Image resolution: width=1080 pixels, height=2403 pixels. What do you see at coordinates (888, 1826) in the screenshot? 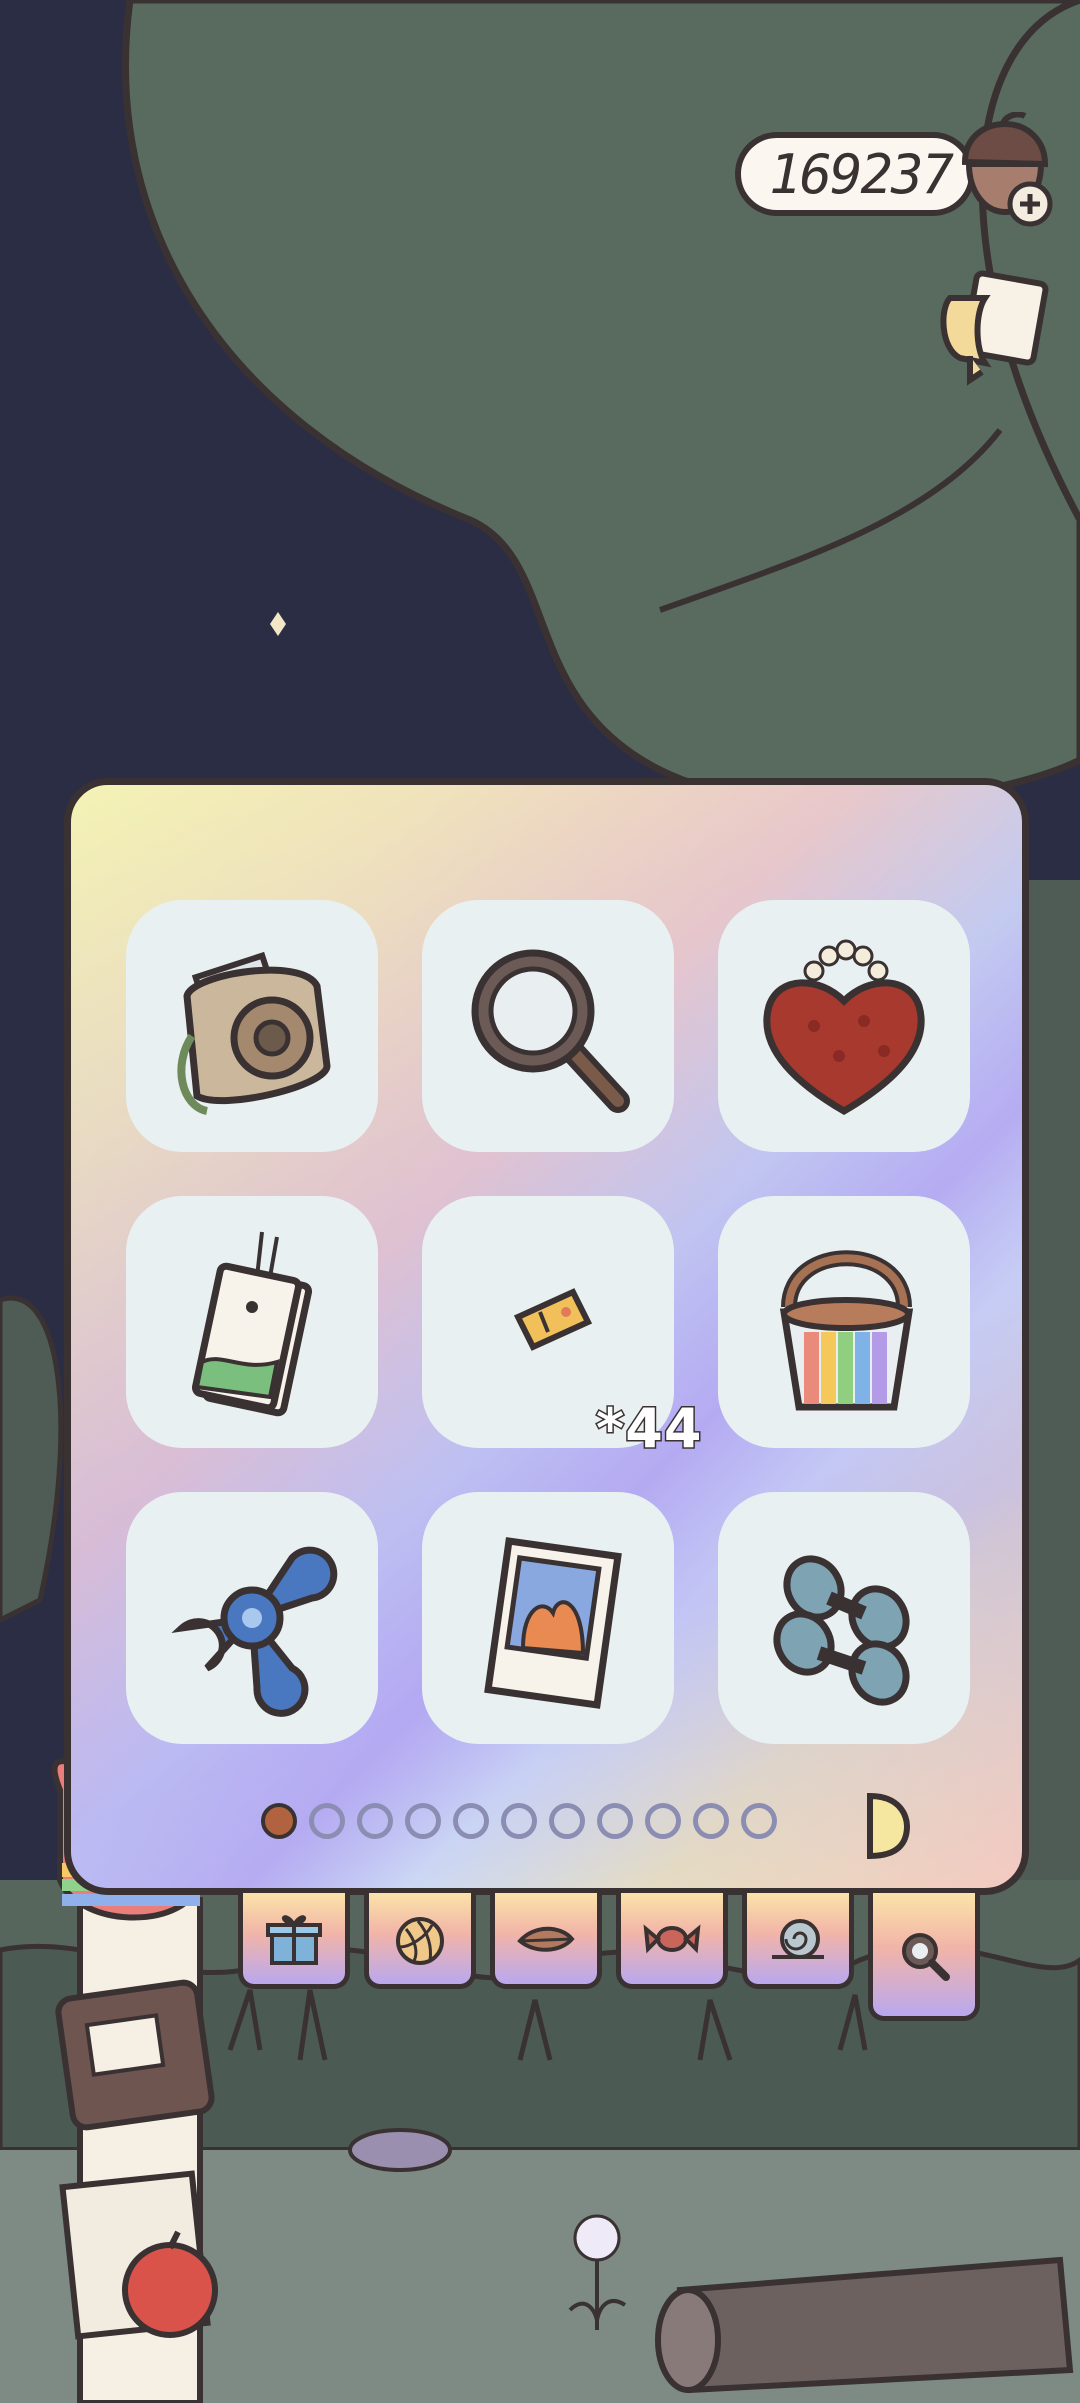
I see `next-page-button` at bounding box center [888, 1826].